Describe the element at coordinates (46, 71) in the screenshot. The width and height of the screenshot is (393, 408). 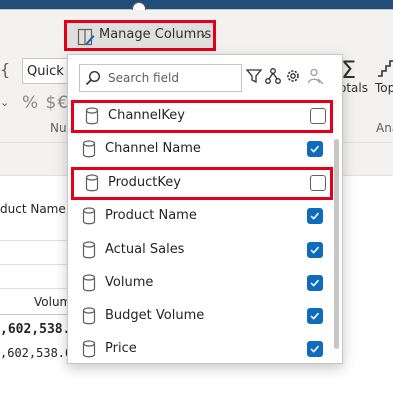
I see `quick-format-field: Quick F` at that location.